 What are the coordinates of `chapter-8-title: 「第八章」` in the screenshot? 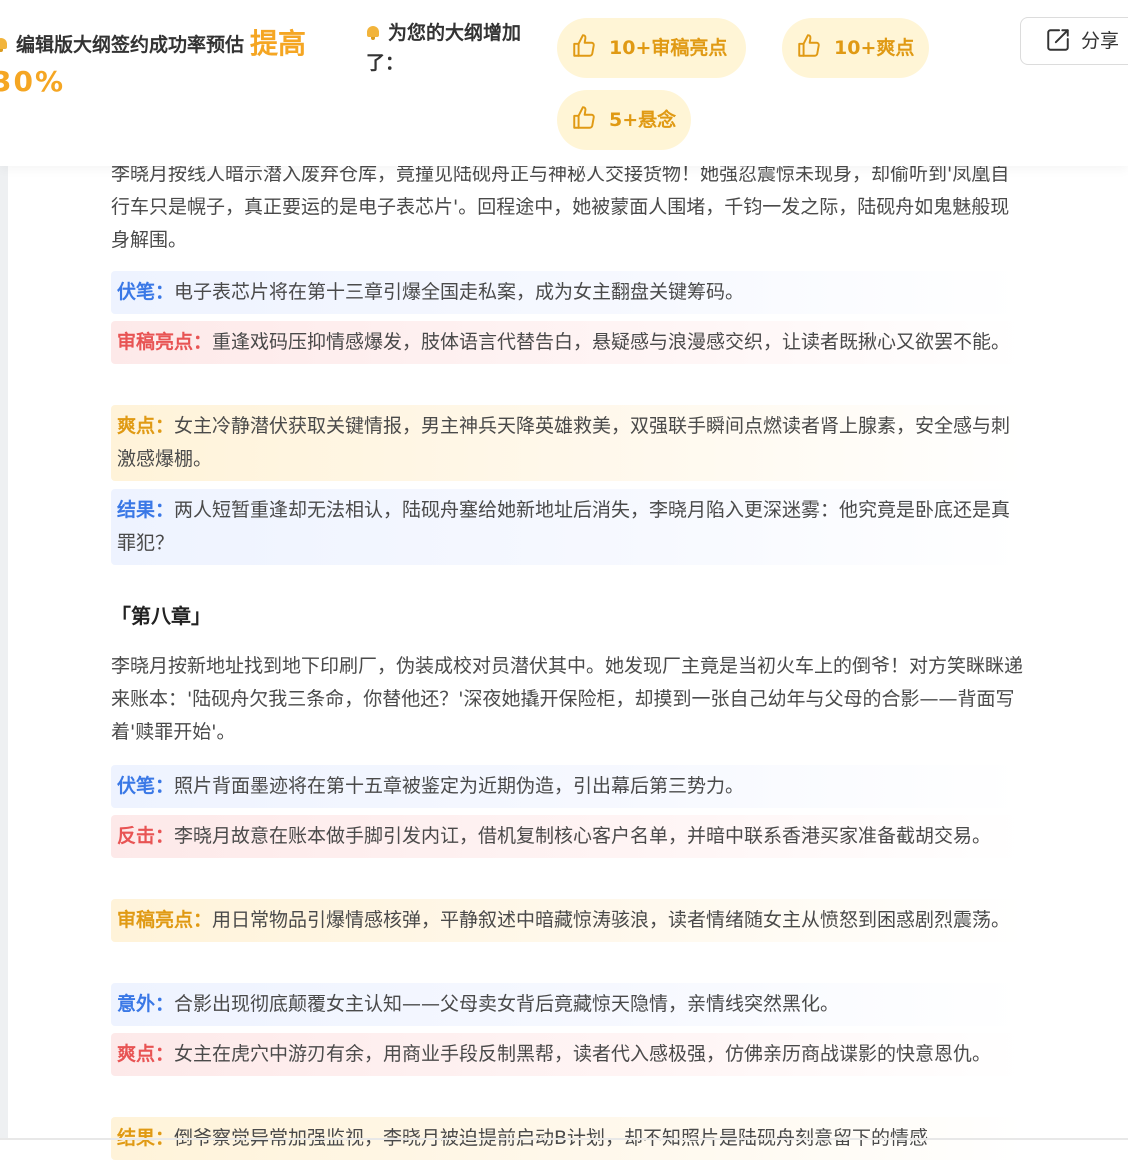 It's located at (161, 616).